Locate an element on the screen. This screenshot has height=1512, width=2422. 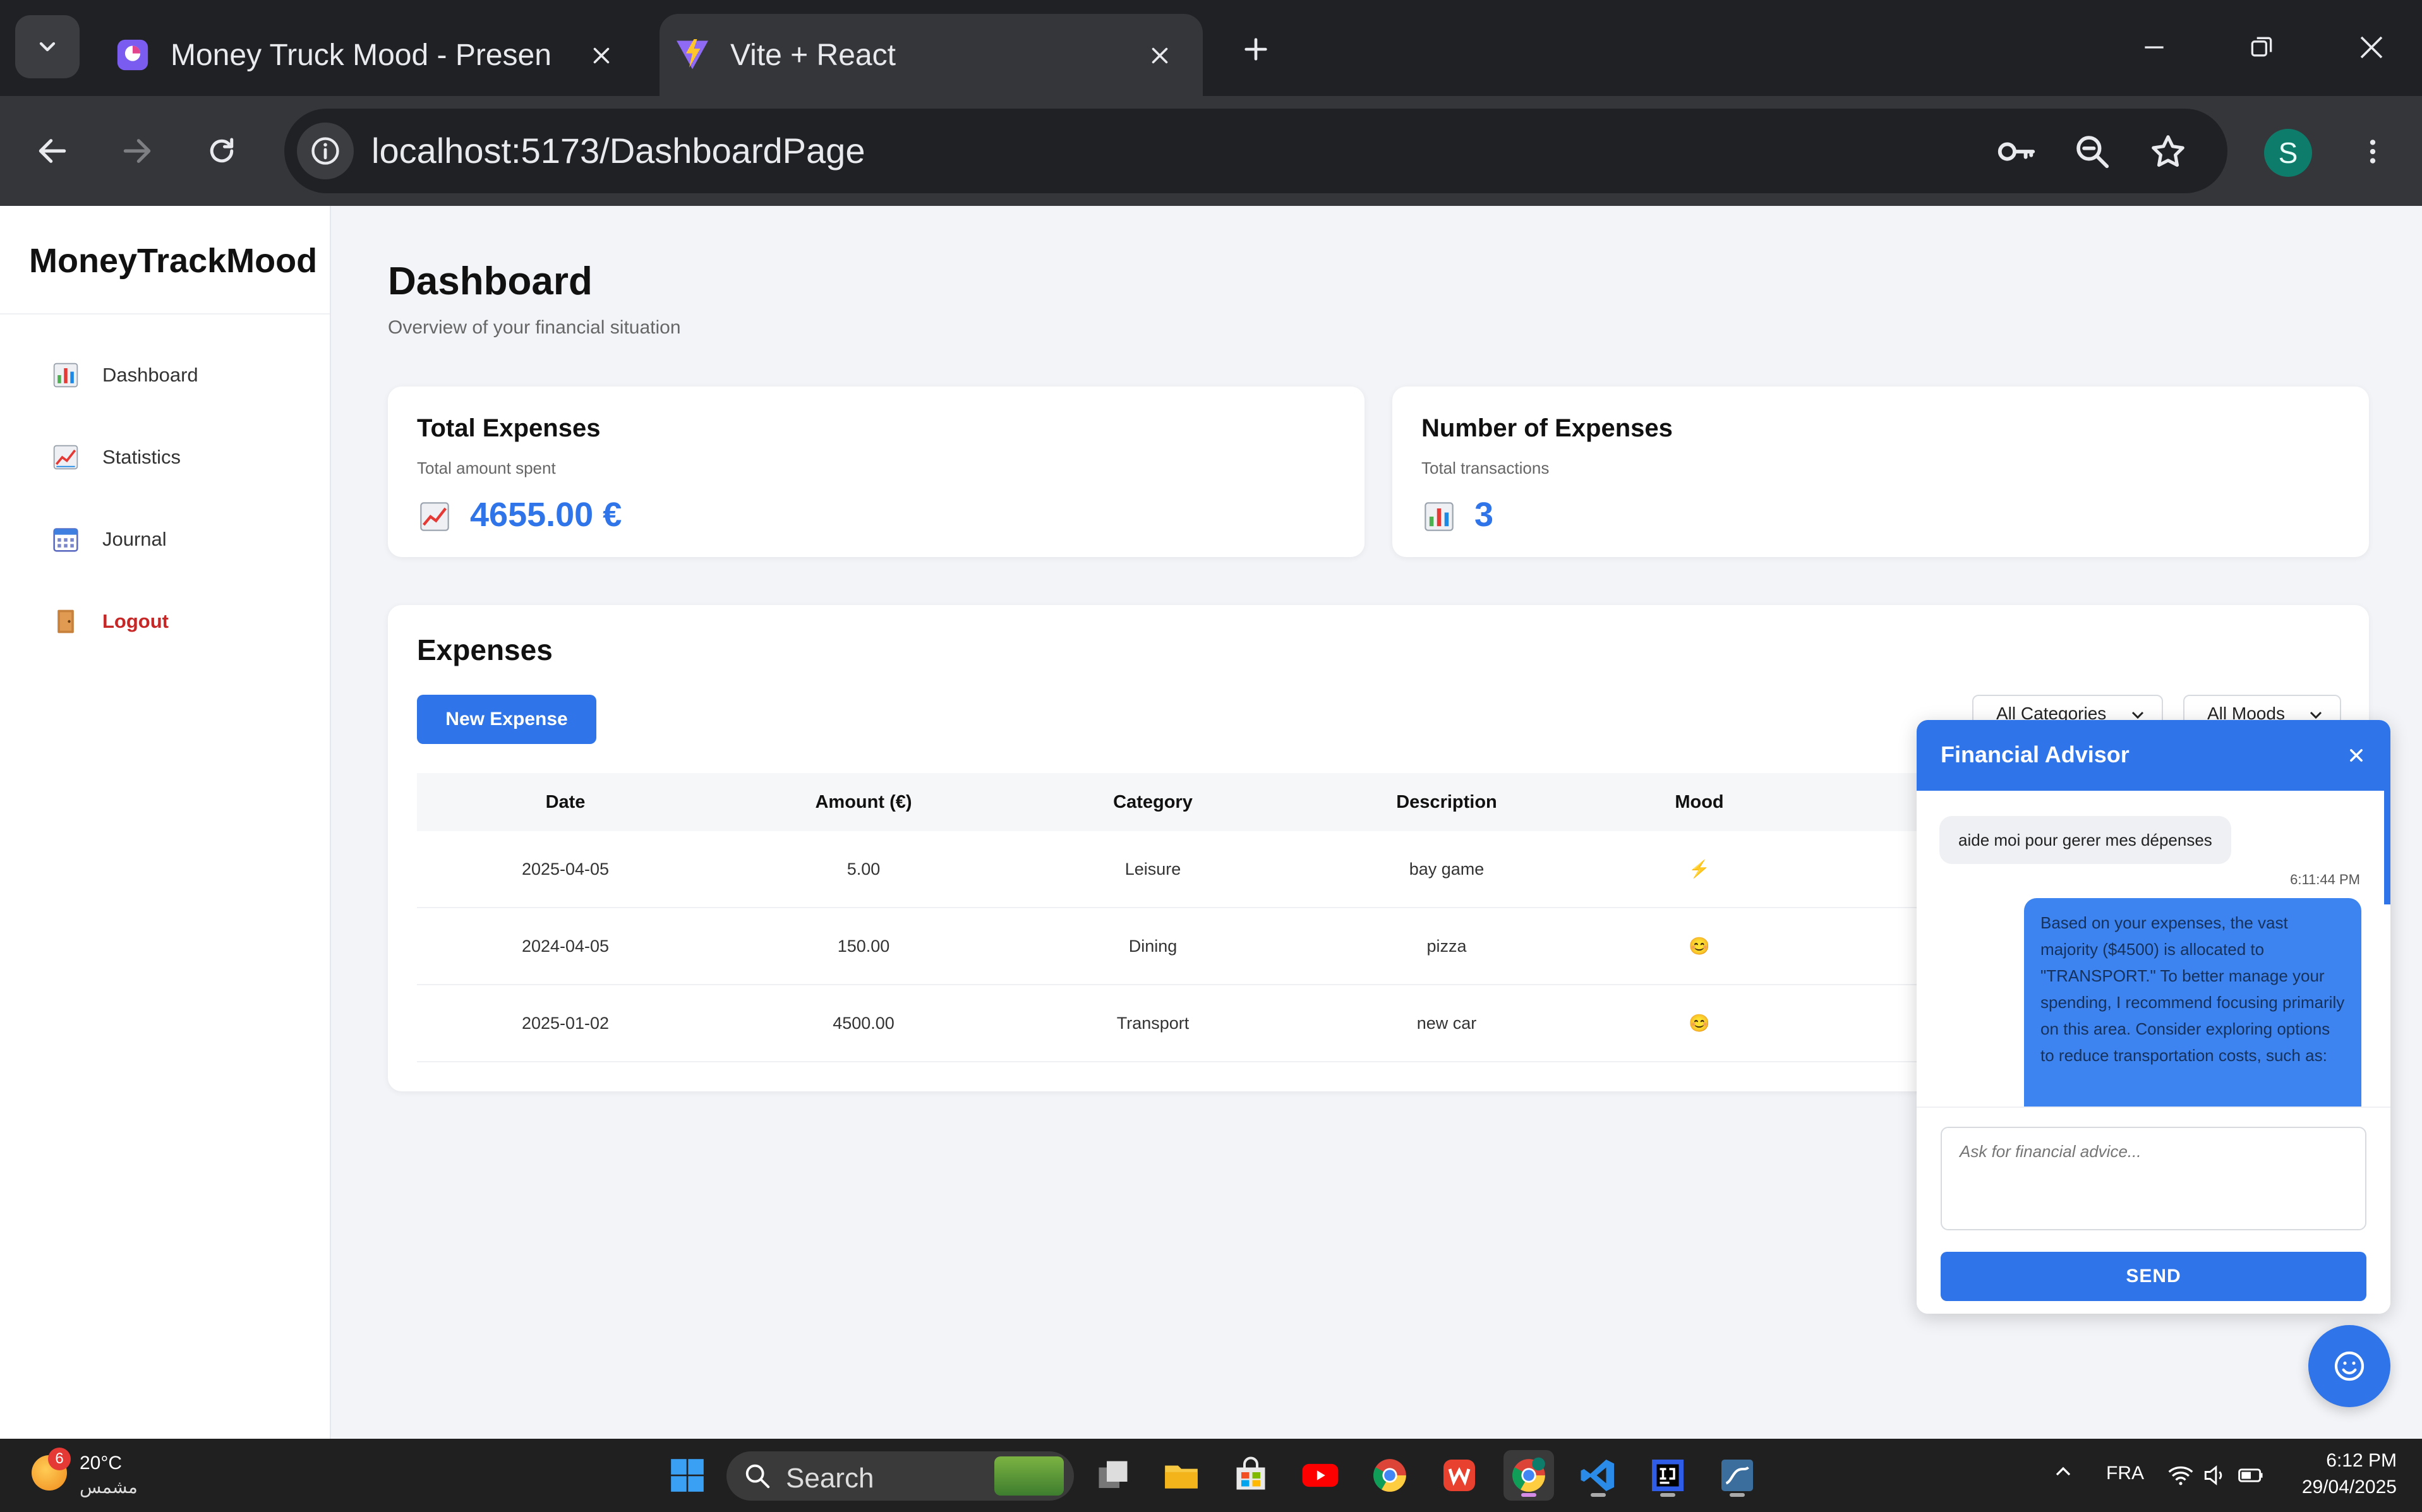
more-vertical-icon is located at coordinates (2373, 152).